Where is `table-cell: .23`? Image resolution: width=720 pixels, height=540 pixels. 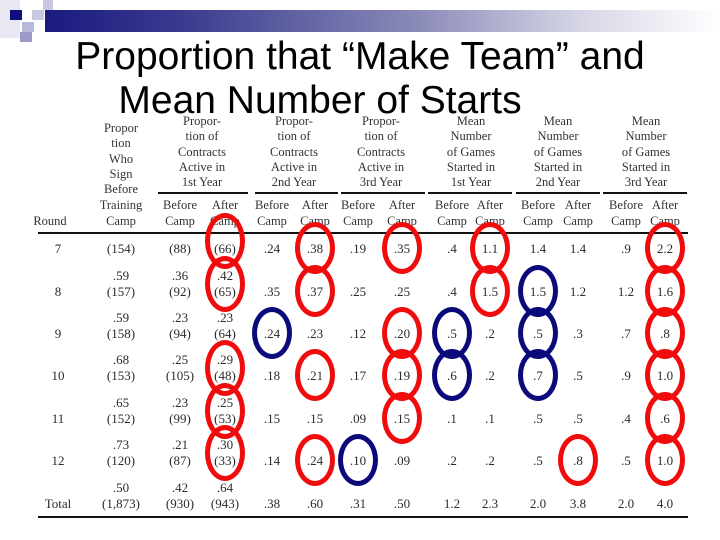 table-cell: .23 is located at coordinates (315, 333).